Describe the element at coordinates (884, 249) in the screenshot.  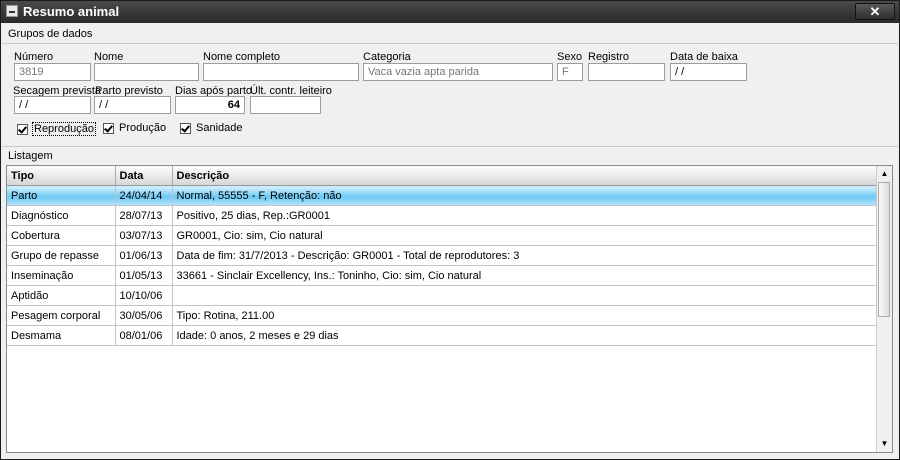
I see `scrollbar-thumb` at that location.